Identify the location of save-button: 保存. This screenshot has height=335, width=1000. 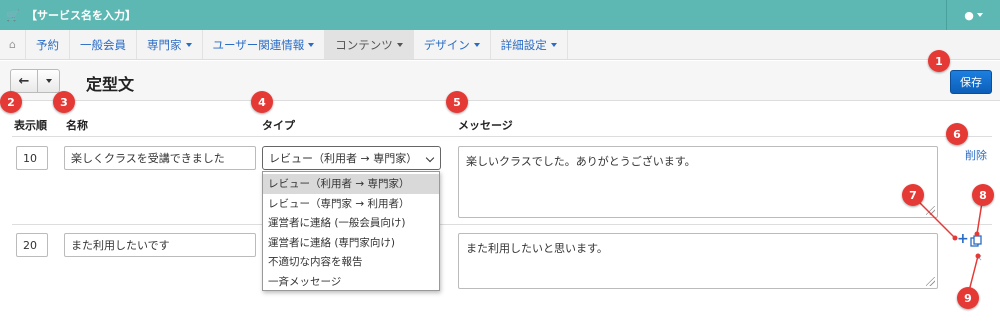
(971, 82).